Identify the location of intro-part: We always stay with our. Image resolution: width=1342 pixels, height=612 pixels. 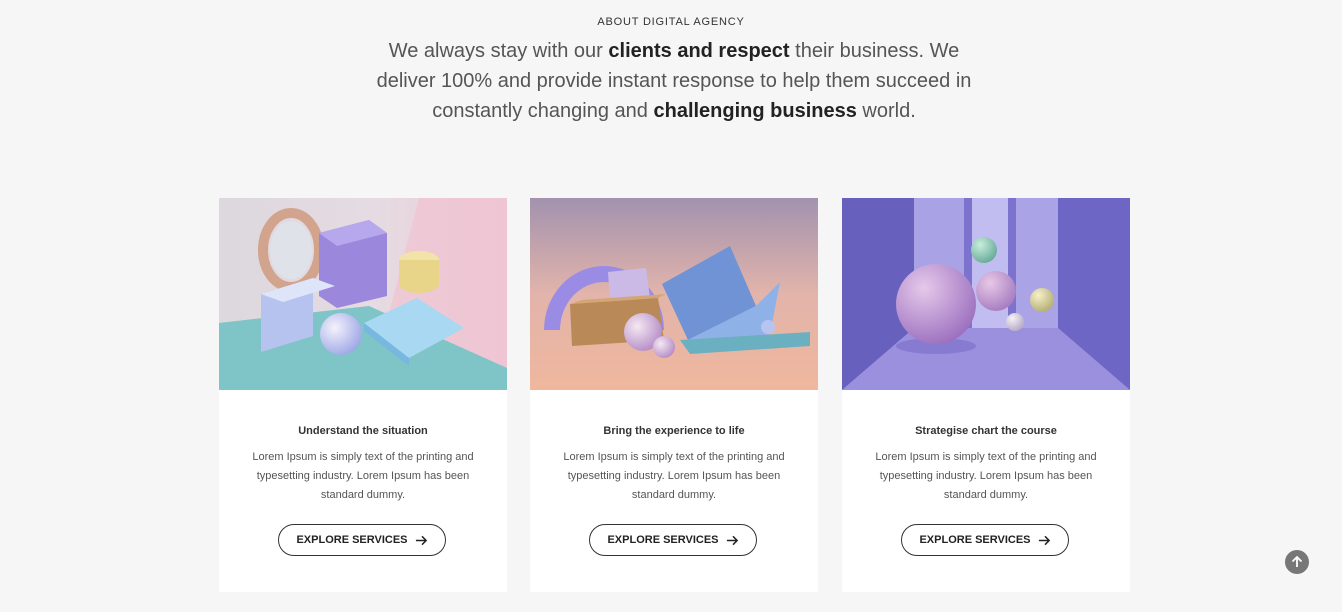
(498, 51).